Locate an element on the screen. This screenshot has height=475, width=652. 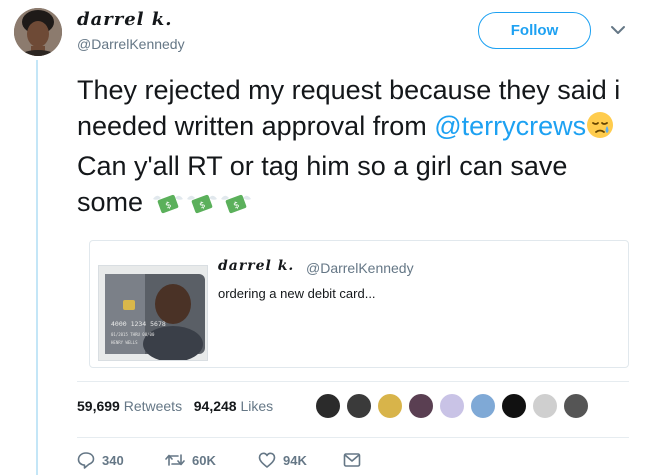
author-handle: @DarrelKennedy is located at coordinates (131, 44).